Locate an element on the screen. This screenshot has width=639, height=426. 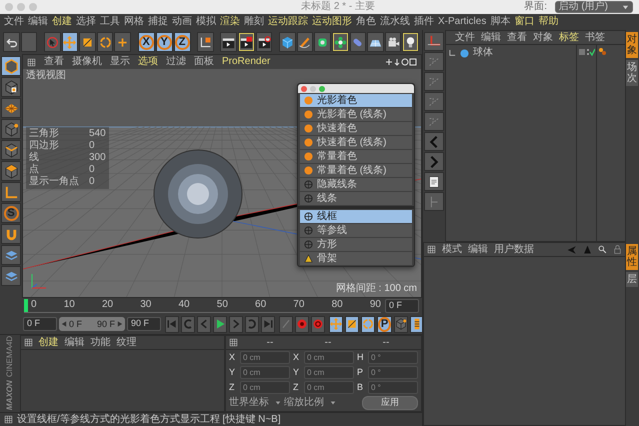
menu-item: 对象 is located at coordinates (543, 38).